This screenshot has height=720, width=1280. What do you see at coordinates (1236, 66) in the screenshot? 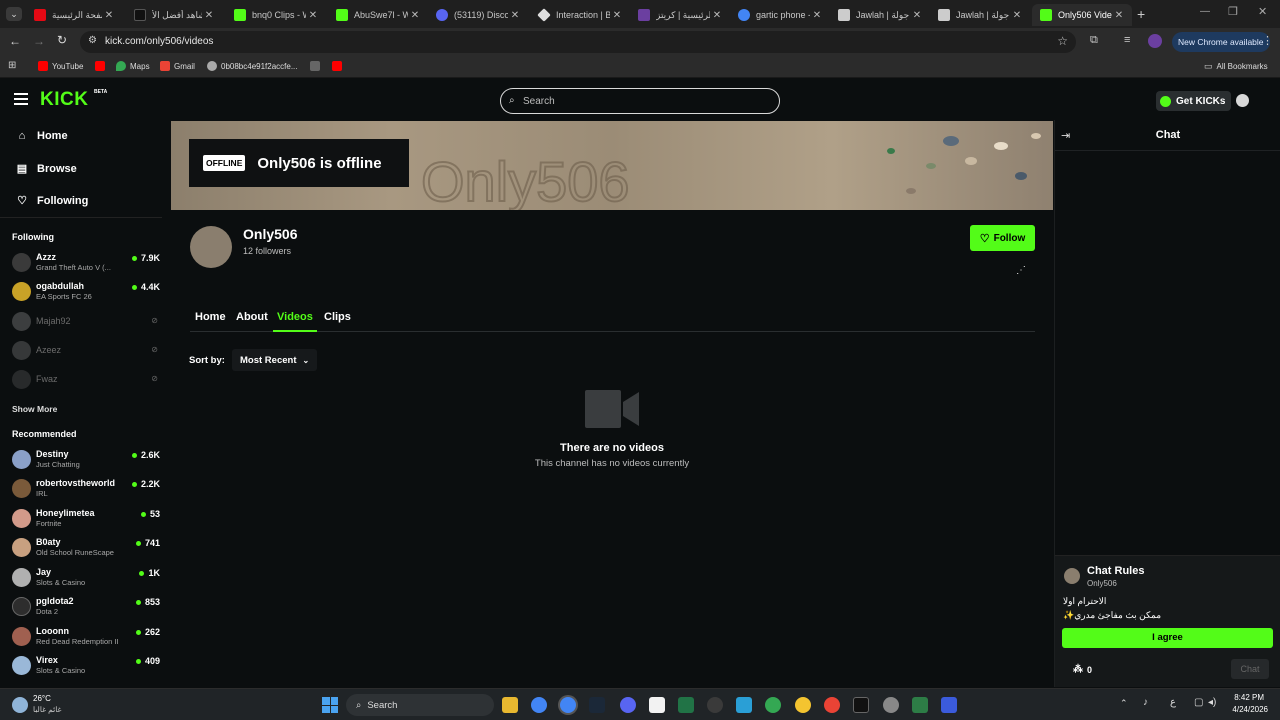
I see `all-bookmarks-button: ▭ All Bookmarks` at bounding box center [1236, 66].